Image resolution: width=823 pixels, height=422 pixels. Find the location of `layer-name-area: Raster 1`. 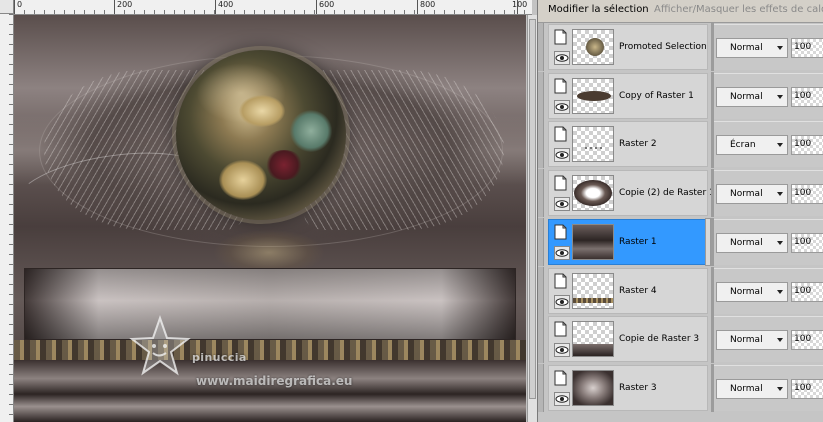

layer-name-area: Raster 1 is located at coordinates (628, 242).